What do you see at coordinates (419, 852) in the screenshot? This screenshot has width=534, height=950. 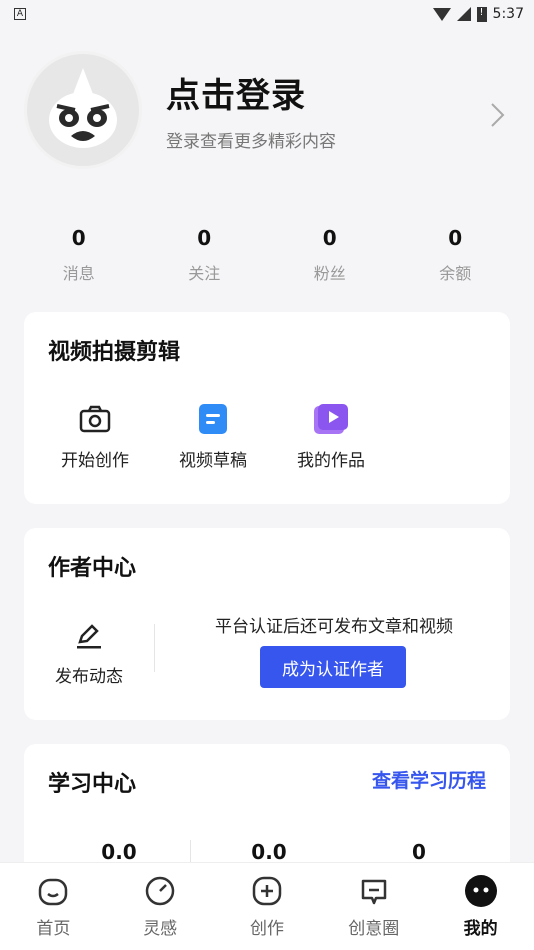 I see `study-value: 0` at bounding box center [419, 852].